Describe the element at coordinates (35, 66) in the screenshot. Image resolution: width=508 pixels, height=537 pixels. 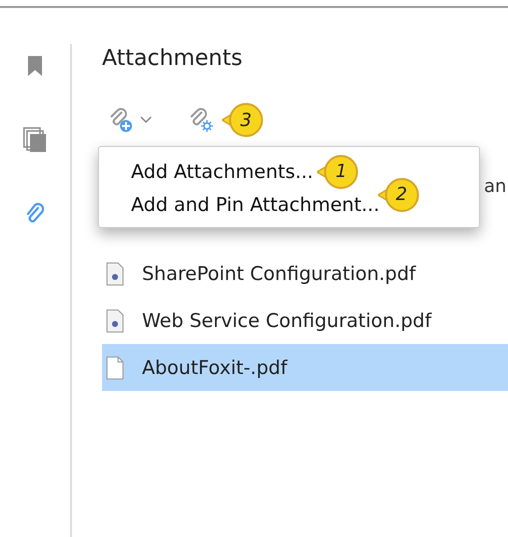
I see `bookmark-icon` at that location.